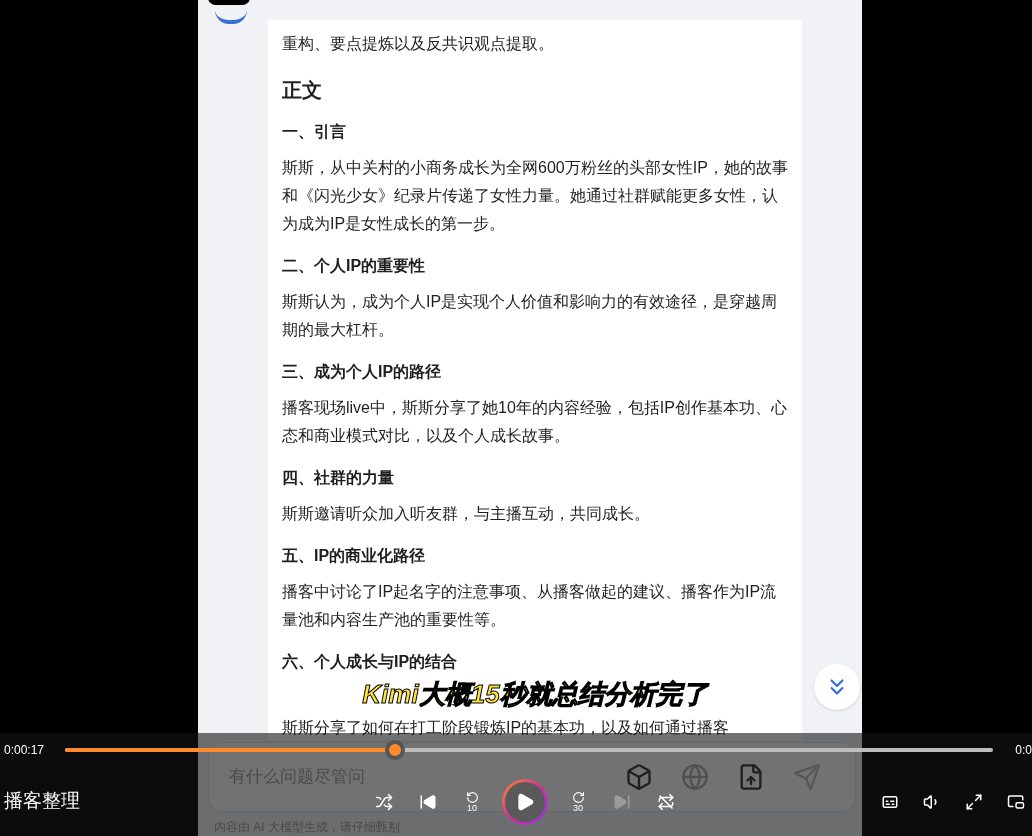  What do you see at coordinates (362, 372) in the screenshot?
I see `section-heading: 三、成为个人IP的路径` at bounding box center [362, 372].